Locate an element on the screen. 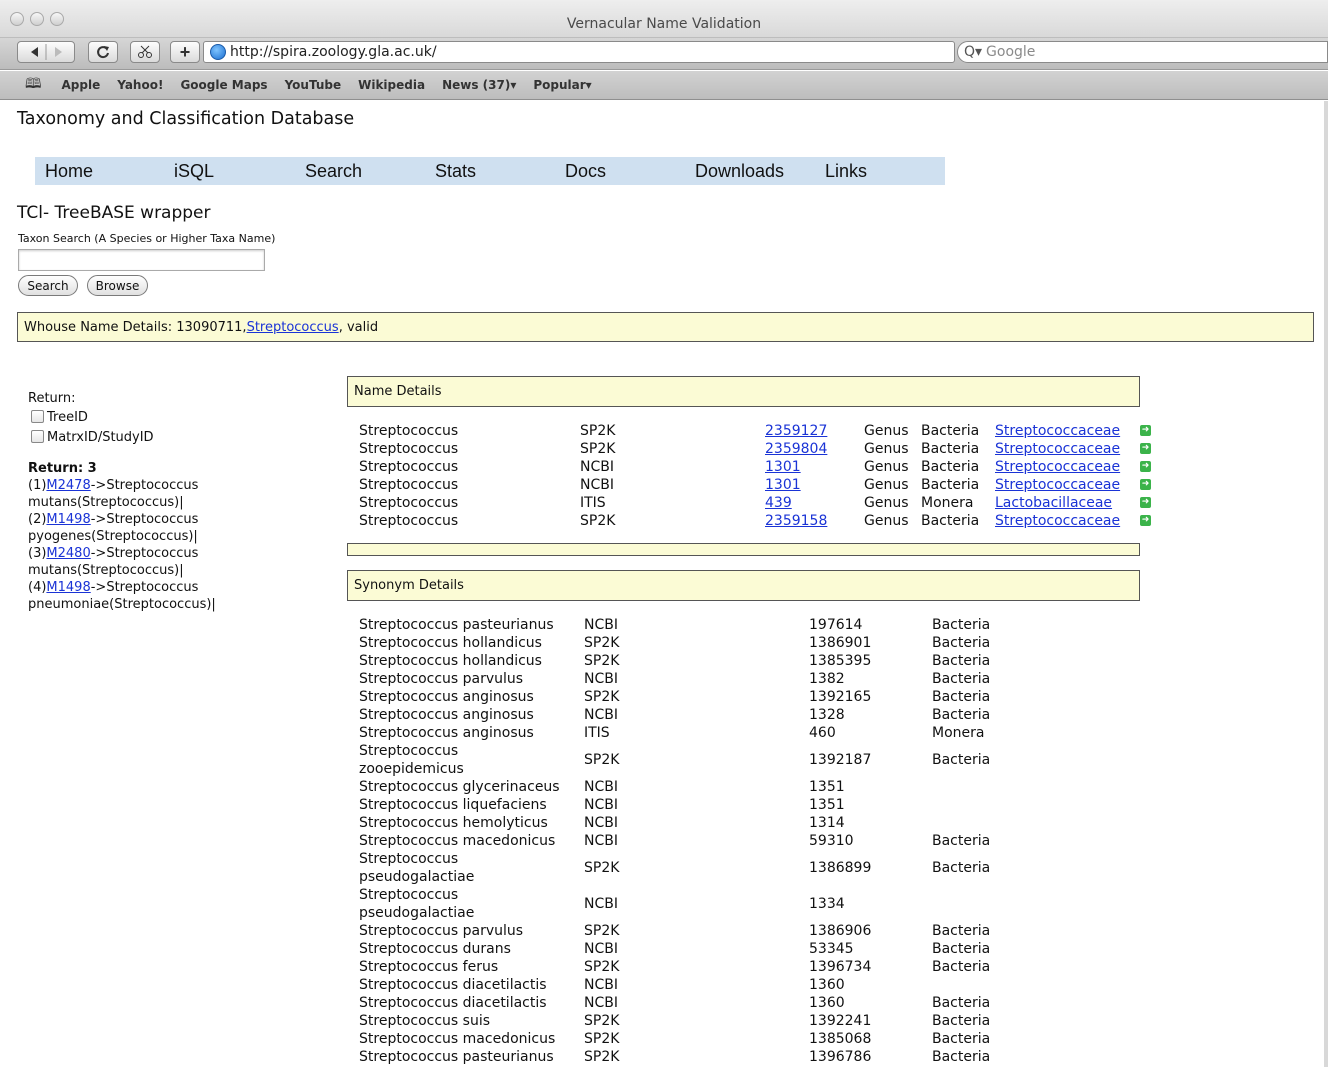  option-treeid: TreeID is located at coordinates (121, 417).